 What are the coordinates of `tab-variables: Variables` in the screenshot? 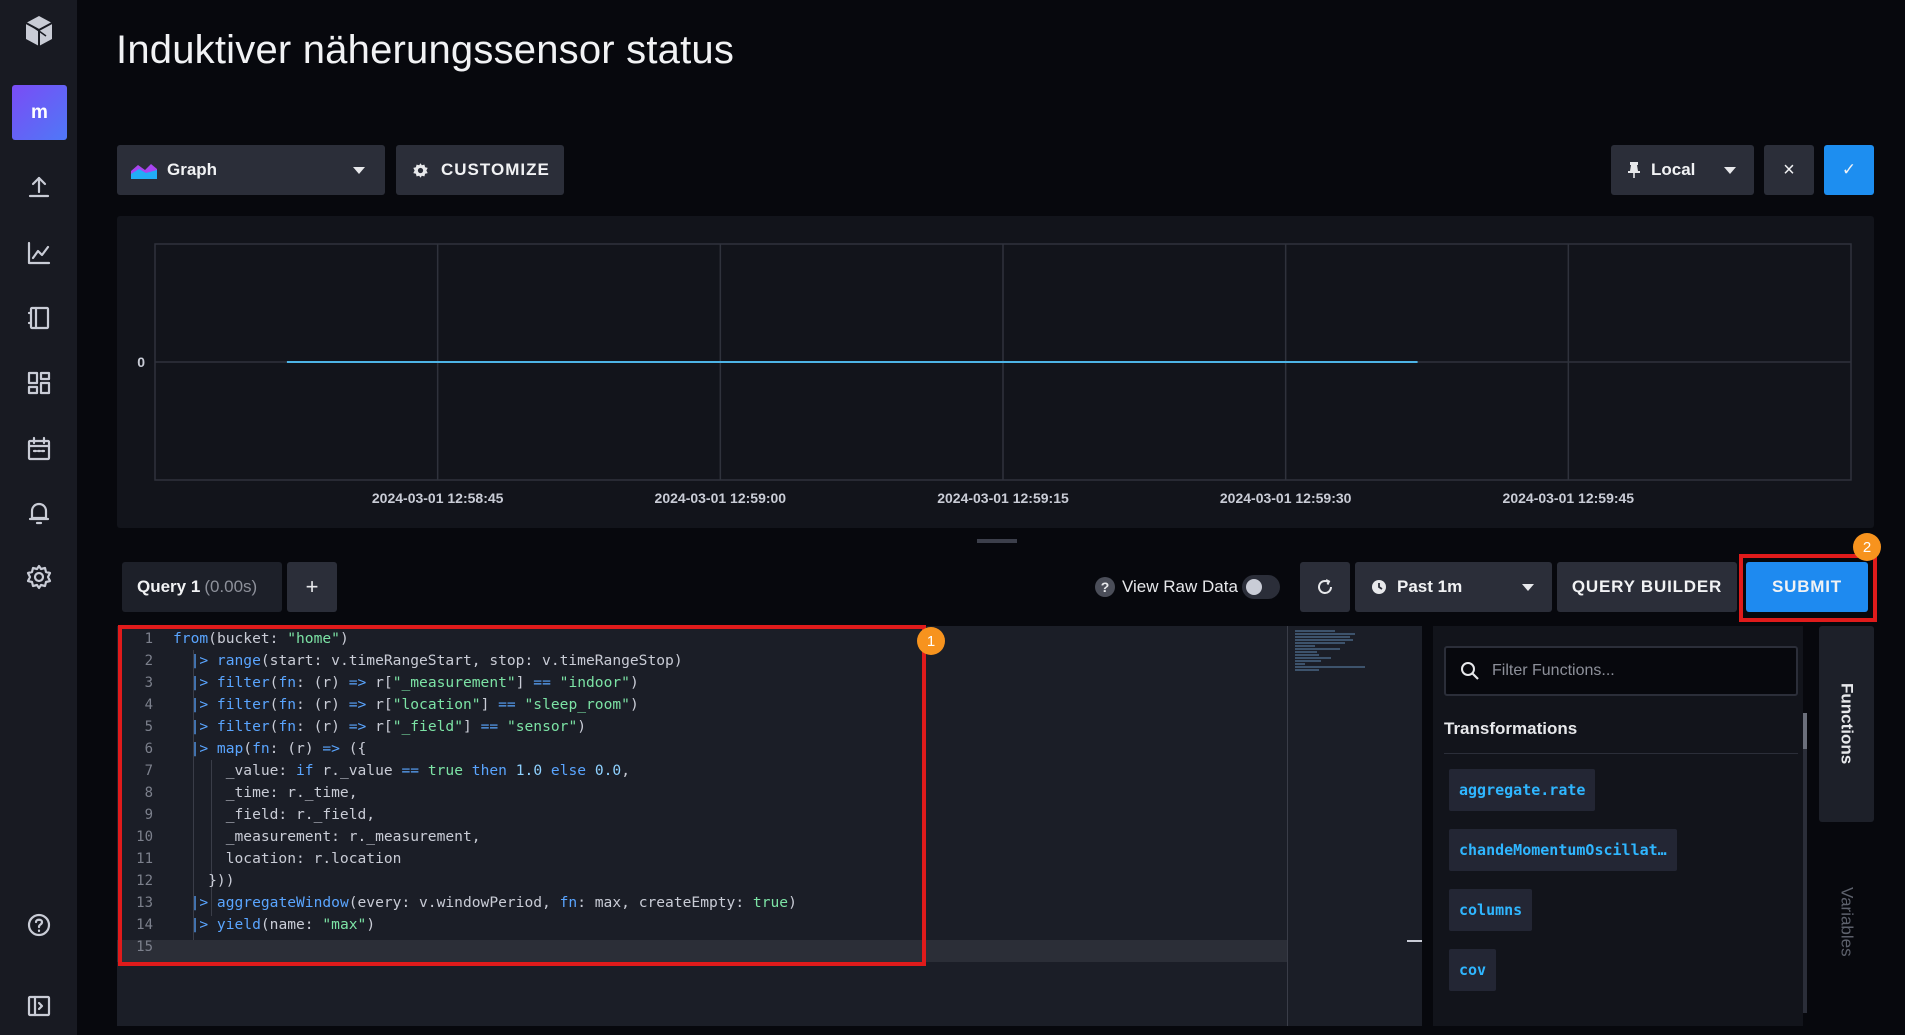 It's located at (1846, 922).